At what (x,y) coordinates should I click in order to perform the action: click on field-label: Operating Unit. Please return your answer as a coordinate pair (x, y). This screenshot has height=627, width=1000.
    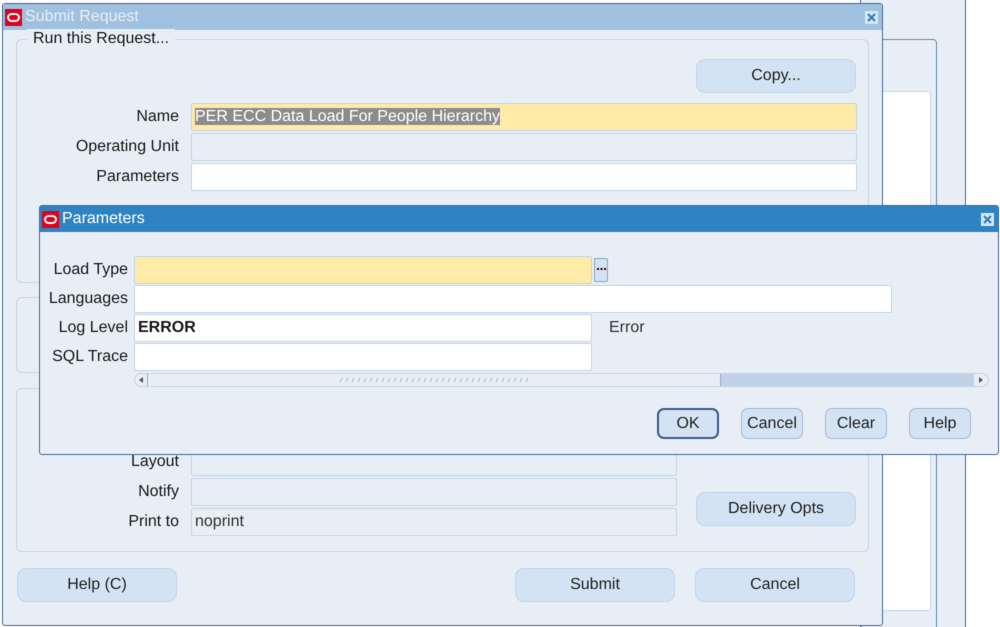
    Looking at the image, I should click on (127, 147).